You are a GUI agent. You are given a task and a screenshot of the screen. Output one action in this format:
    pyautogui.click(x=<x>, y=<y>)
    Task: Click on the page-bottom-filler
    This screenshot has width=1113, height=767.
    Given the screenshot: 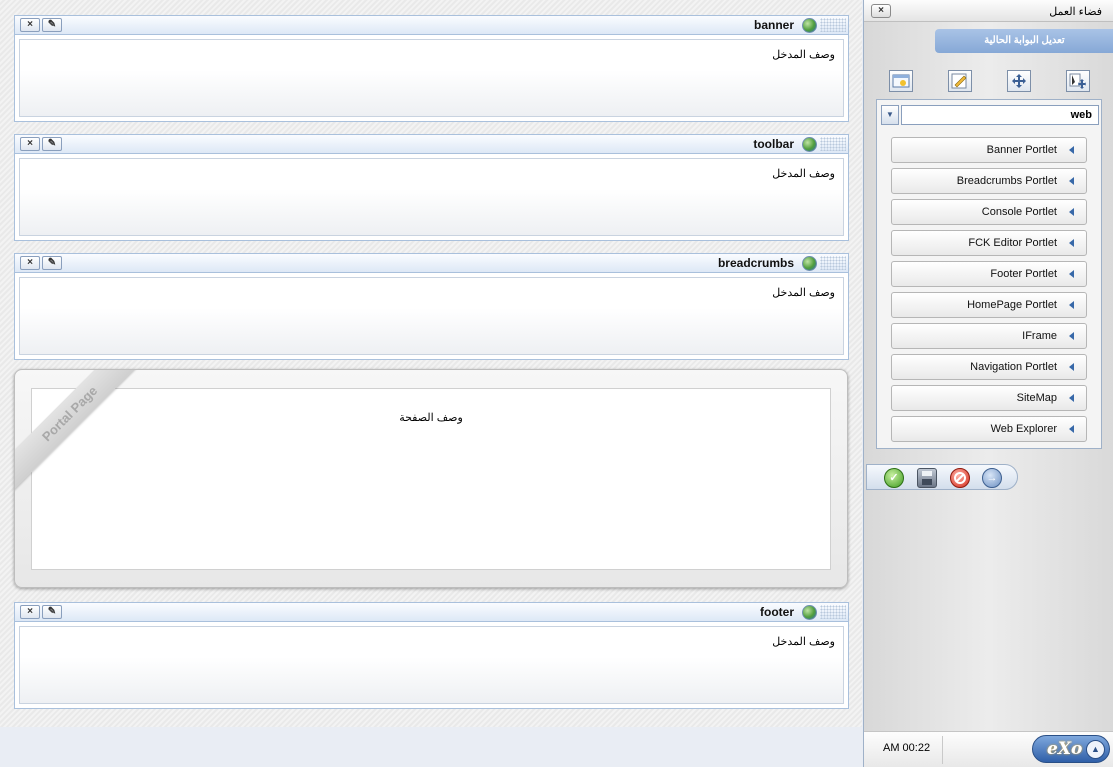 What is the action you would take?
    pyautogui.click(x=431, y=747)
    